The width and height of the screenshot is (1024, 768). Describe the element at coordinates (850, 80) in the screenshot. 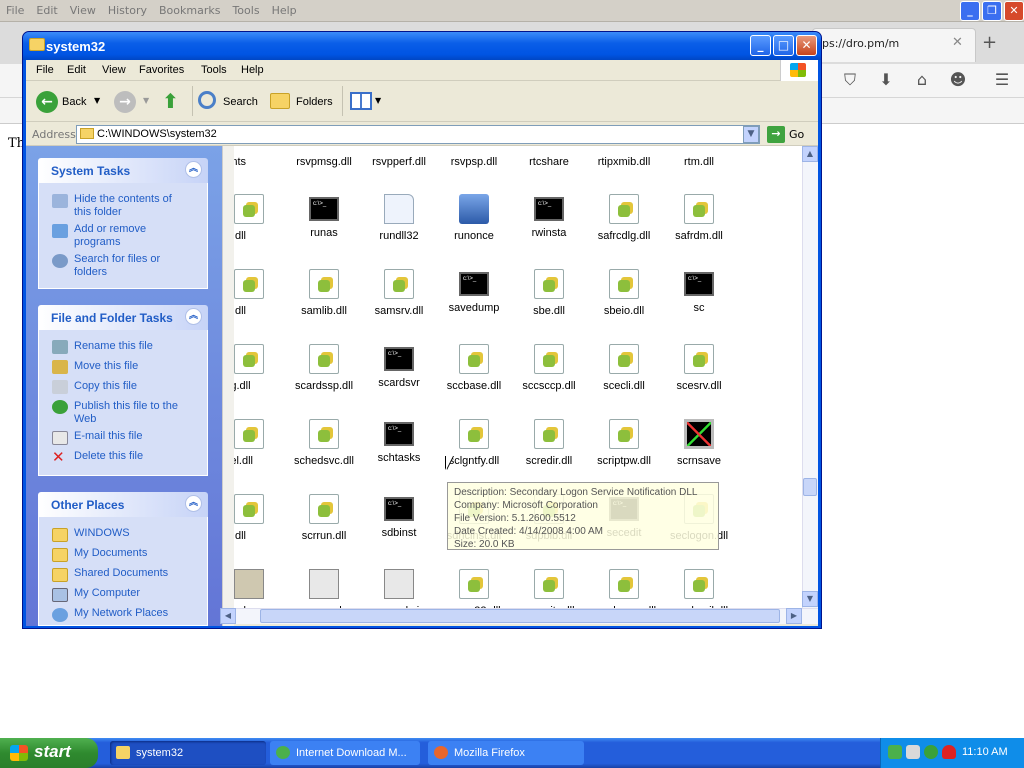

I see `pocket-icon: ⛉` at that location.